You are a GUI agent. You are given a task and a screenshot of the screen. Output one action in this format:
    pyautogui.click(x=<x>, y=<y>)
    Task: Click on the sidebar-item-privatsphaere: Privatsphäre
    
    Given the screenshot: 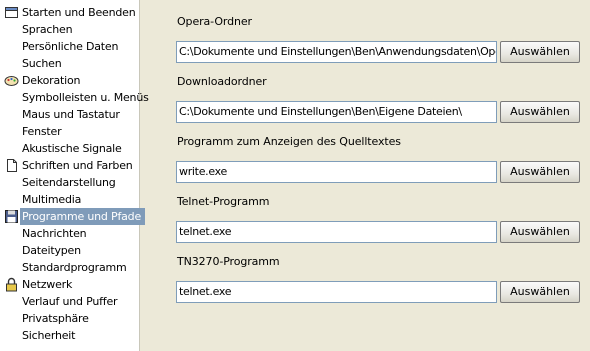 What is the action you would take?
    pyautogui.click(x=69, y=318)
    